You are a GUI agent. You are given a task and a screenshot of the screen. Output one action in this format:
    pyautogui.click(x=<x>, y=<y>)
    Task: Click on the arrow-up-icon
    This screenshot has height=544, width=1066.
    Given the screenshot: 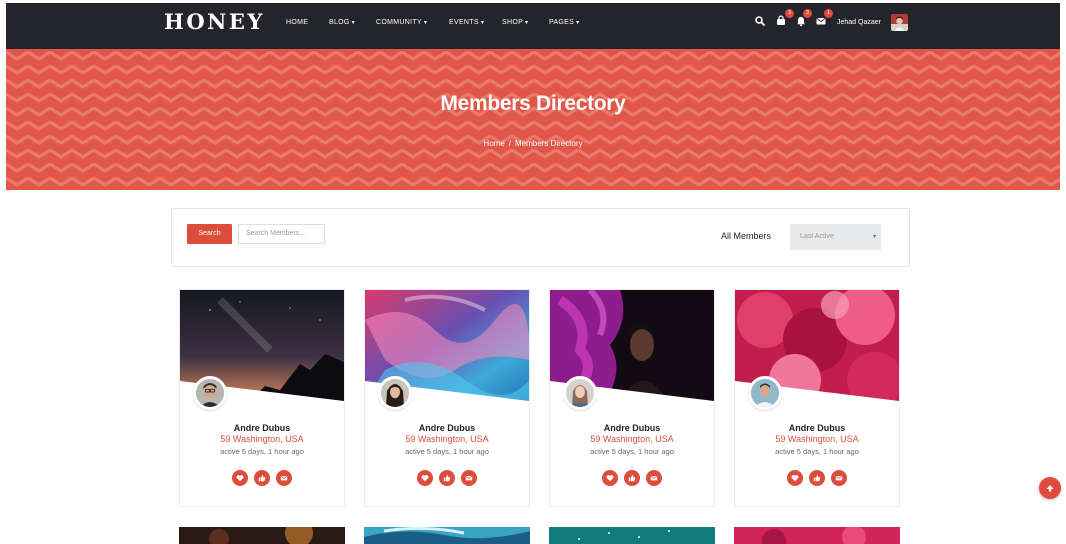 What is the action you would take?
    pyautogui.click(x=1050, y=488)
    